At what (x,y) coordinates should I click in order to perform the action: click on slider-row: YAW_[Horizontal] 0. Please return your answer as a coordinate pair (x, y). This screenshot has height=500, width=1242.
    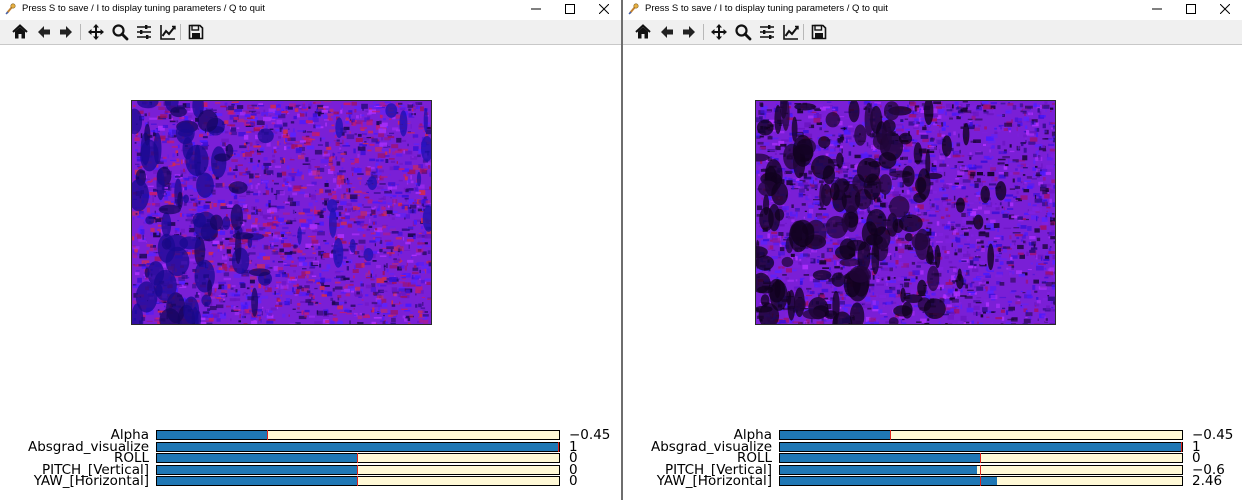
    Looking at the image, I should click on (310, 481).